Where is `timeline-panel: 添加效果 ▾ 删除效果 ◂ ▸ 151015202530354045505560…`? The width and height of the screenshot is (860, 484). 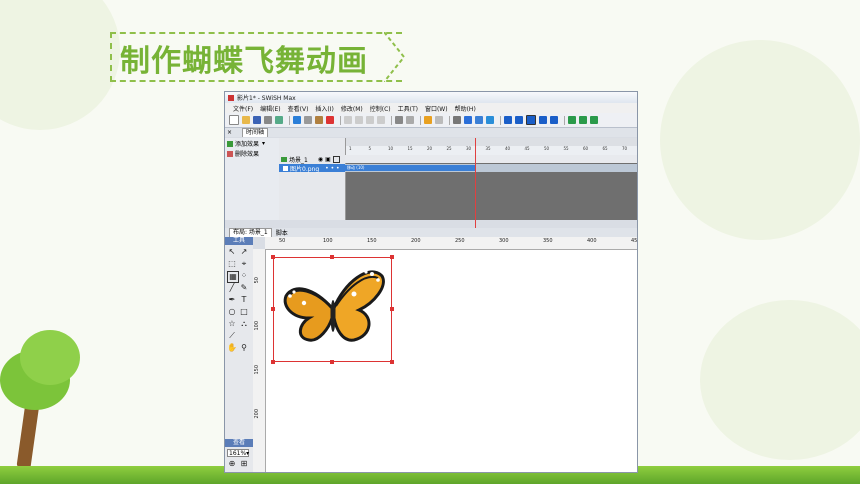 timeline-panel: 添加效果 ▾ 删除效果 ◂ ▸ 151015202530354045505560… is located at coordinates (431, 202).